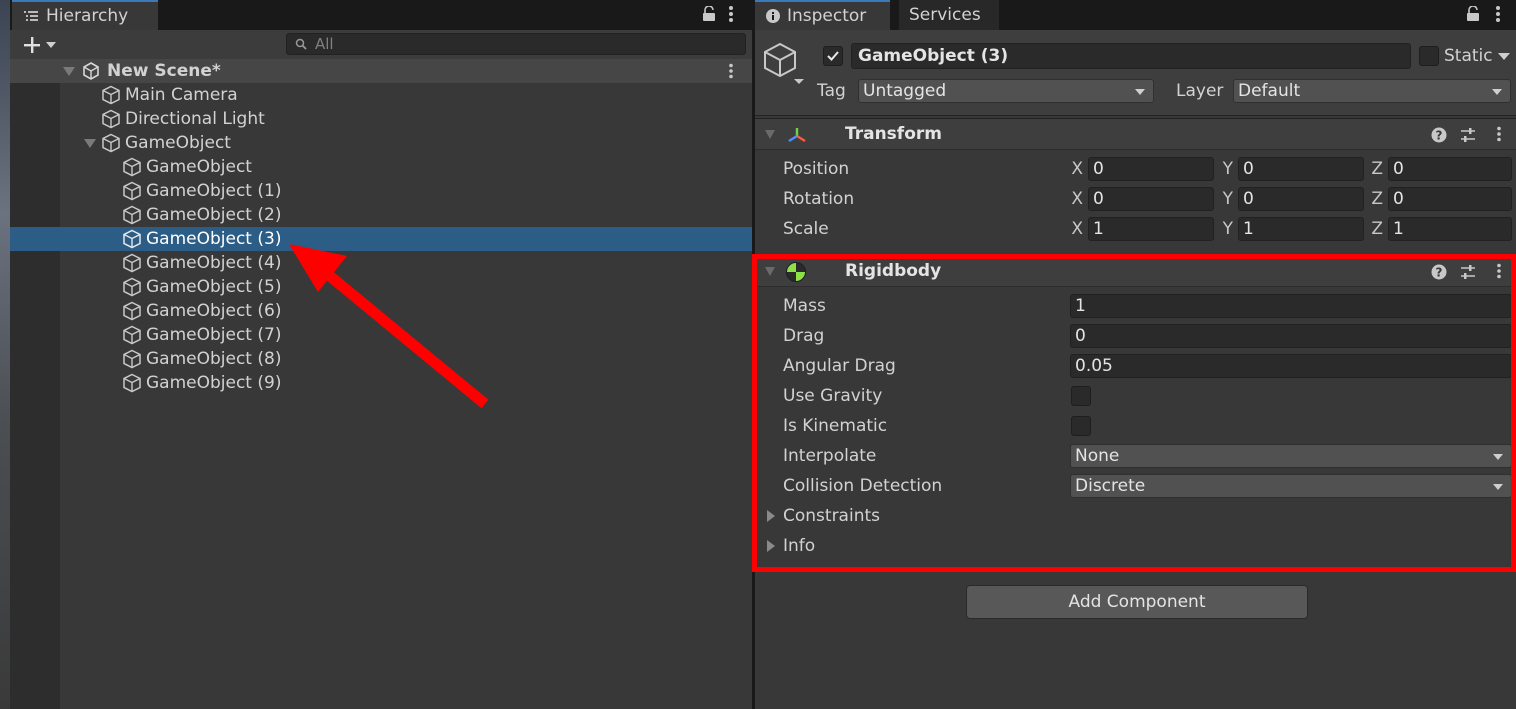  Describe the element at coordinates (822, 15) in the screenshot. I see `tab-inspector: Inspector` at that location.